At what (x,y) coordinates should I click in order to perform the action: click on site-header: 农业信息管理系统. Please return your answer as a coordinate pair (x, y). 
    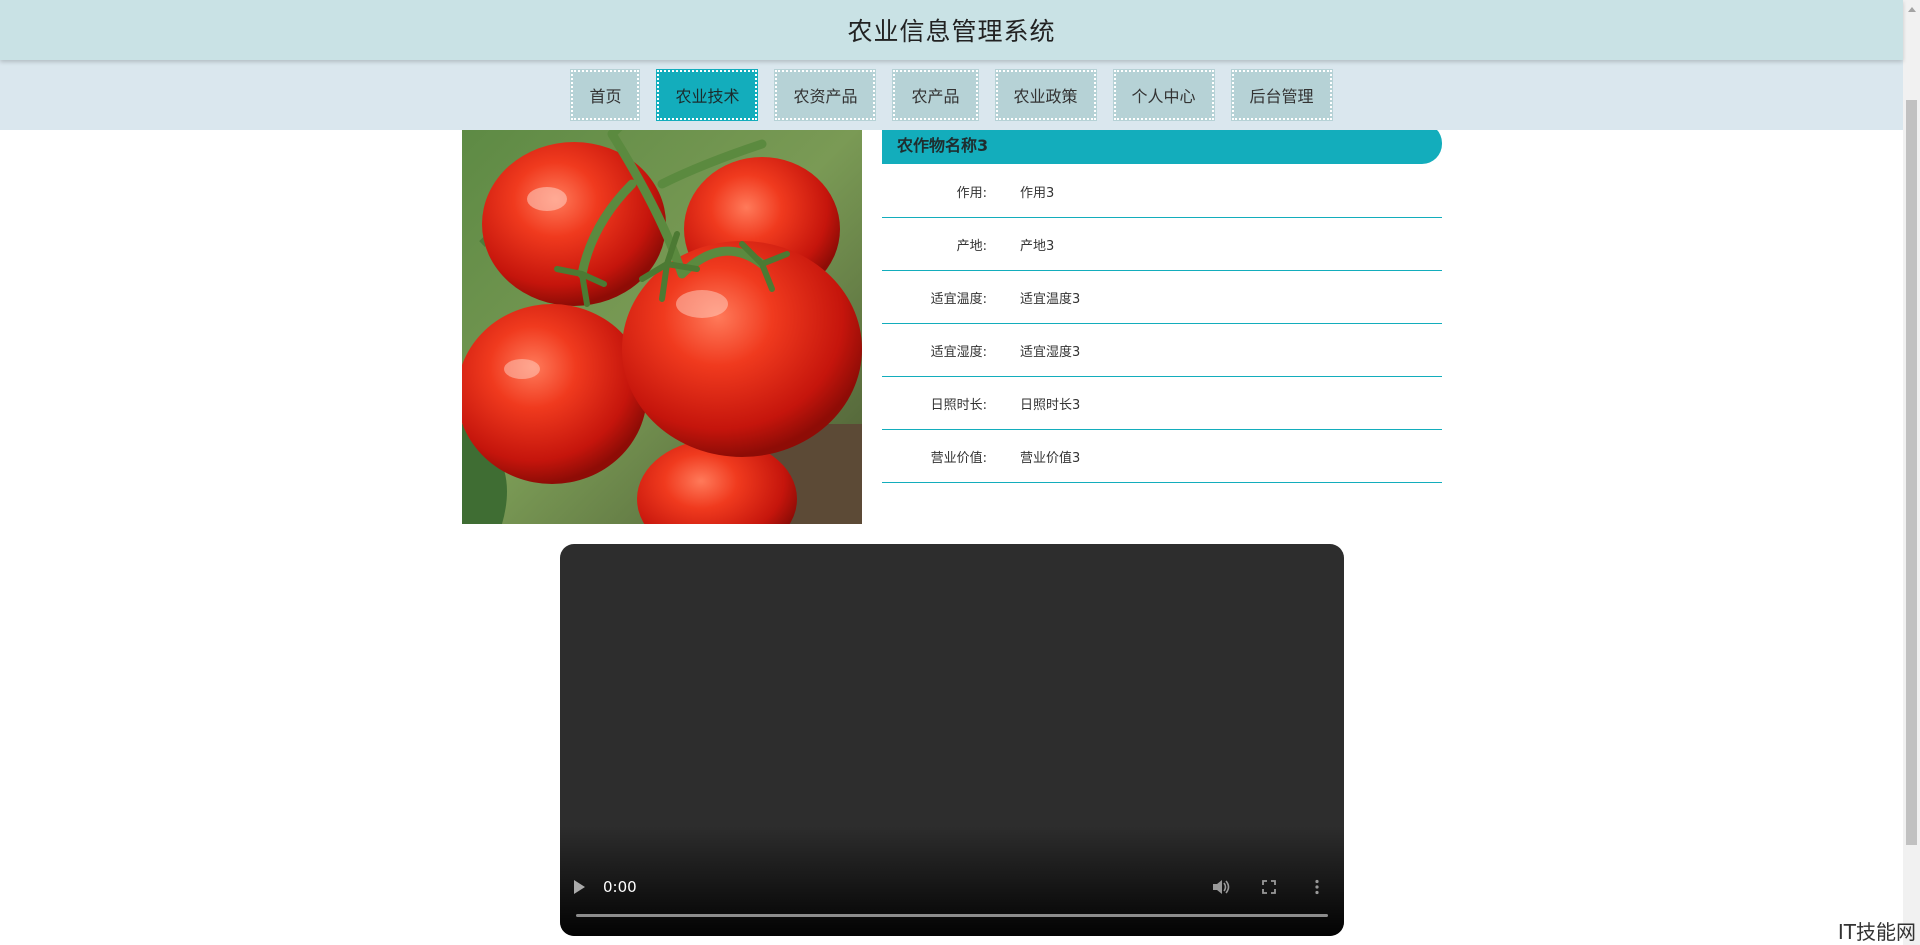
    Looking at the image, I should click on (951, 30).